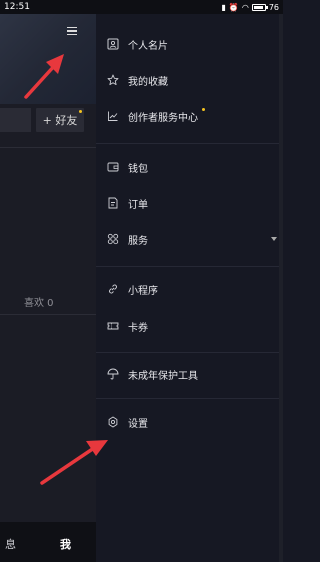 The width and height of the screenshot is (320, 562). What do you see at coordinates (189, 203) in the screenshot?
I see `drawer-item-orders: 订单` at bounding box center [189, 203].